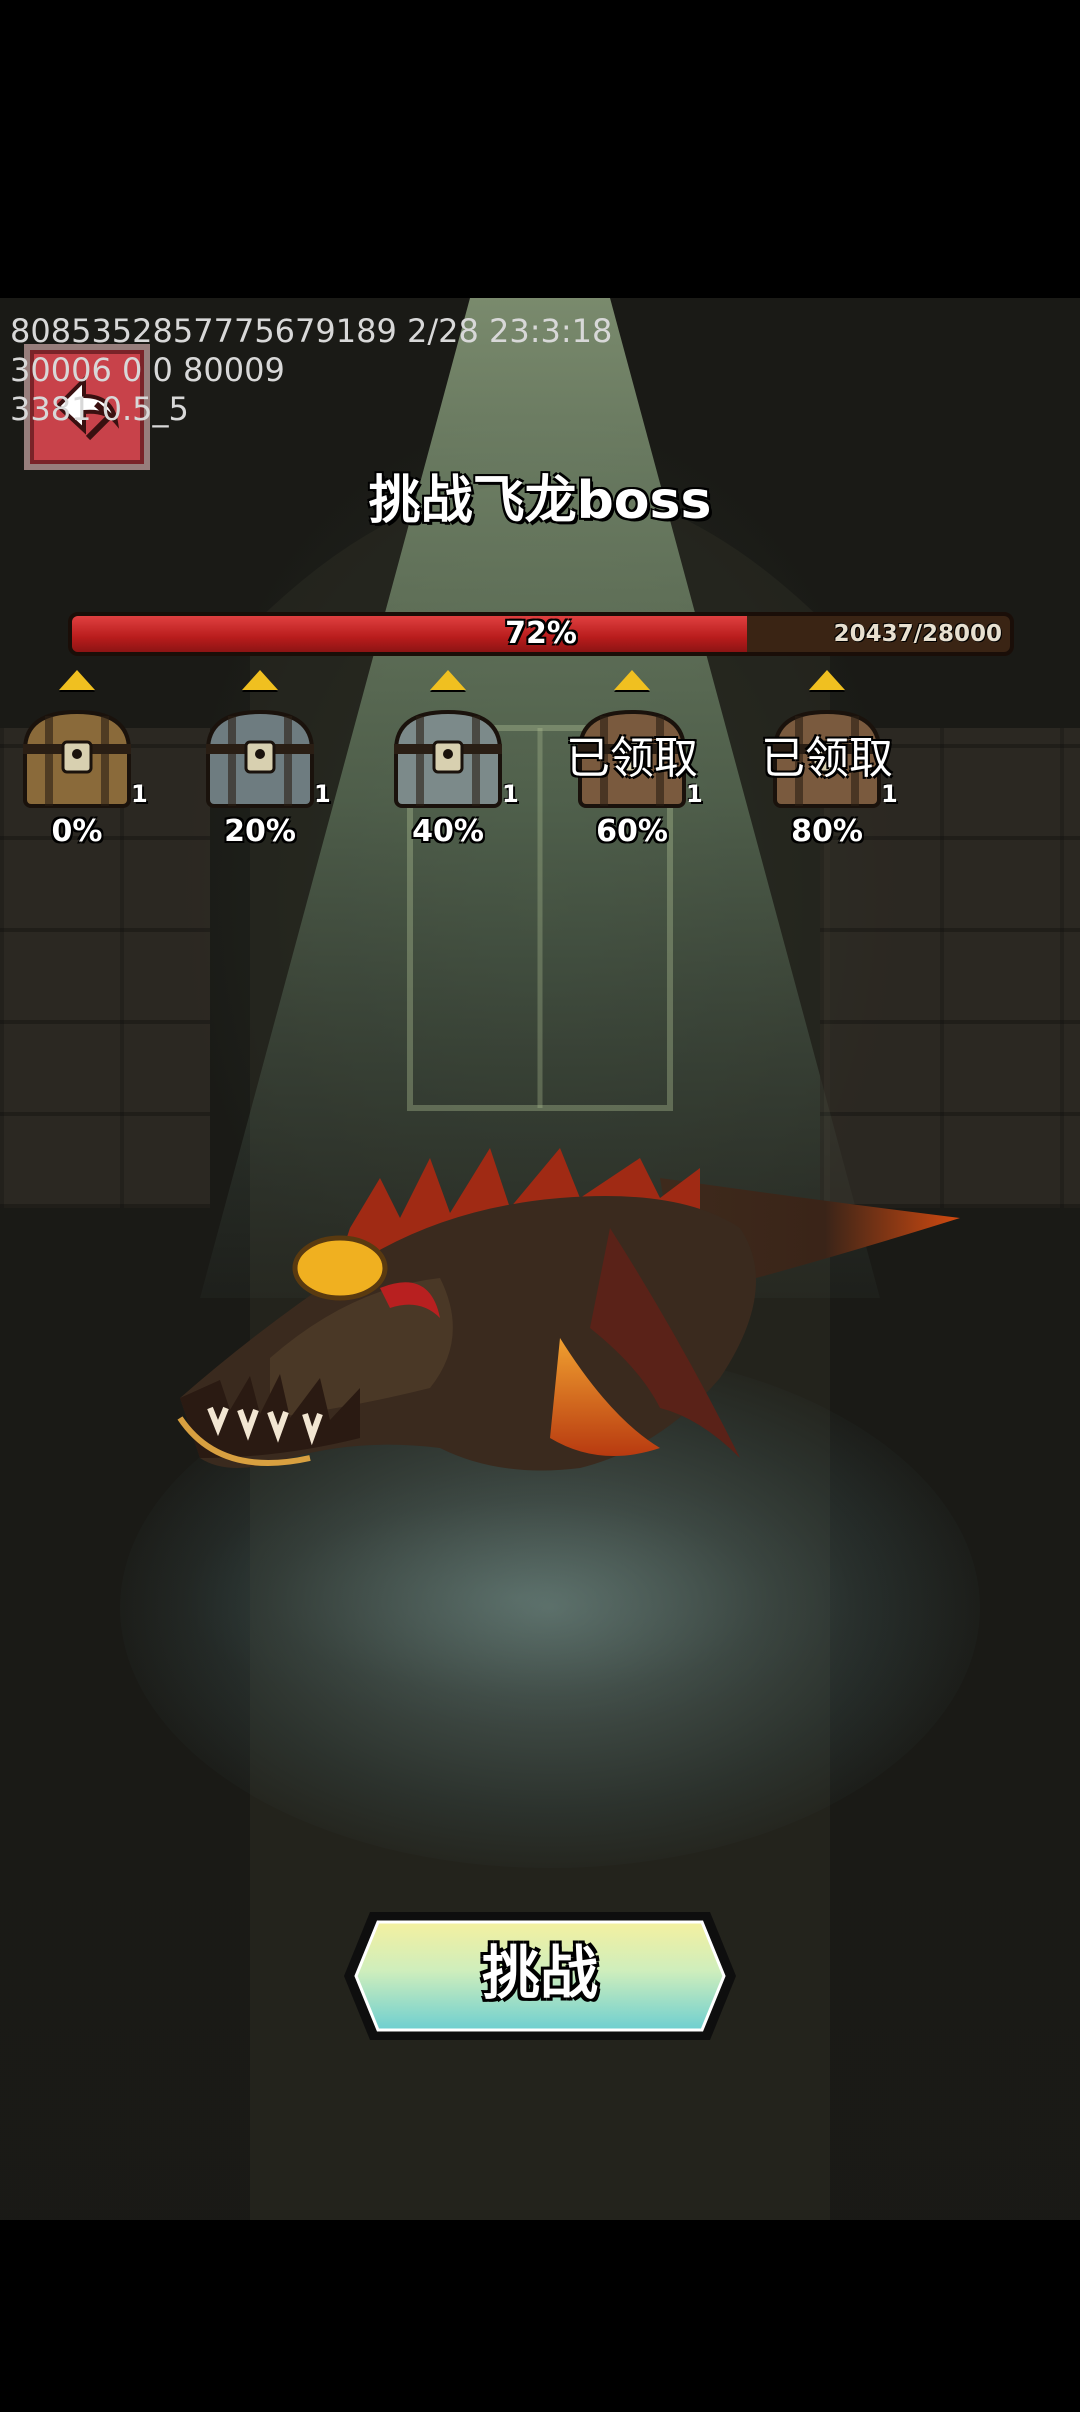 The image size is (1080, 2412). I want to click on reward-milestone: 1 0%, so click(83, 770).